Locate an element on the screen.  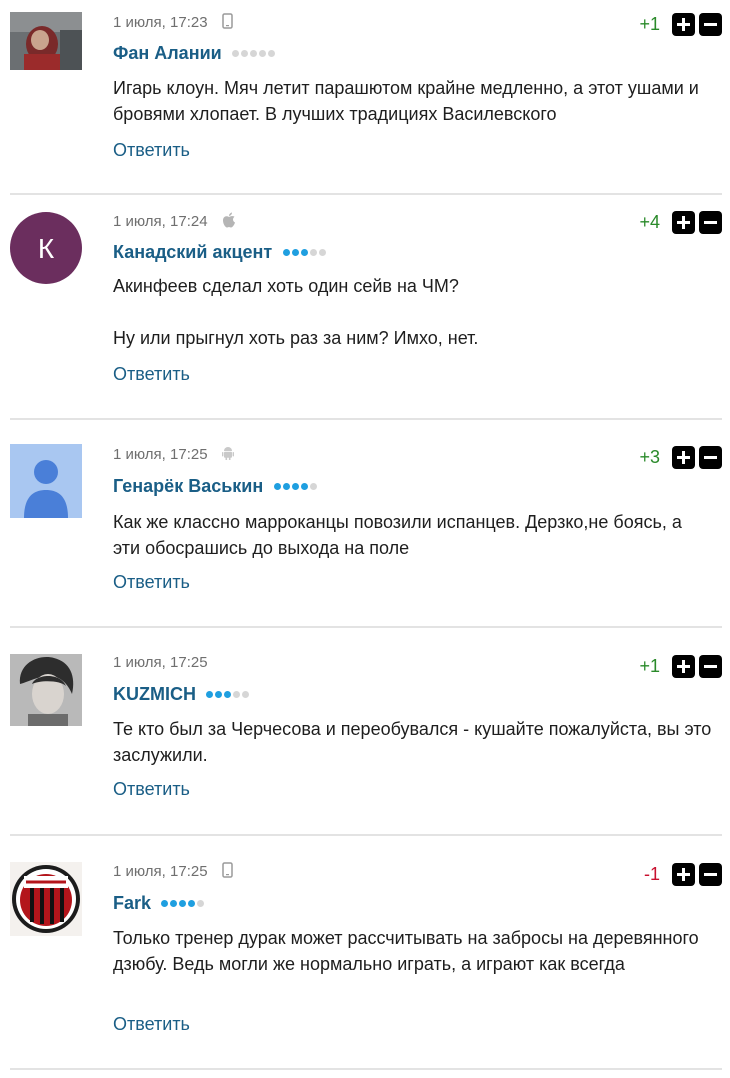
avatar: К is located at coordinates (46, 248).